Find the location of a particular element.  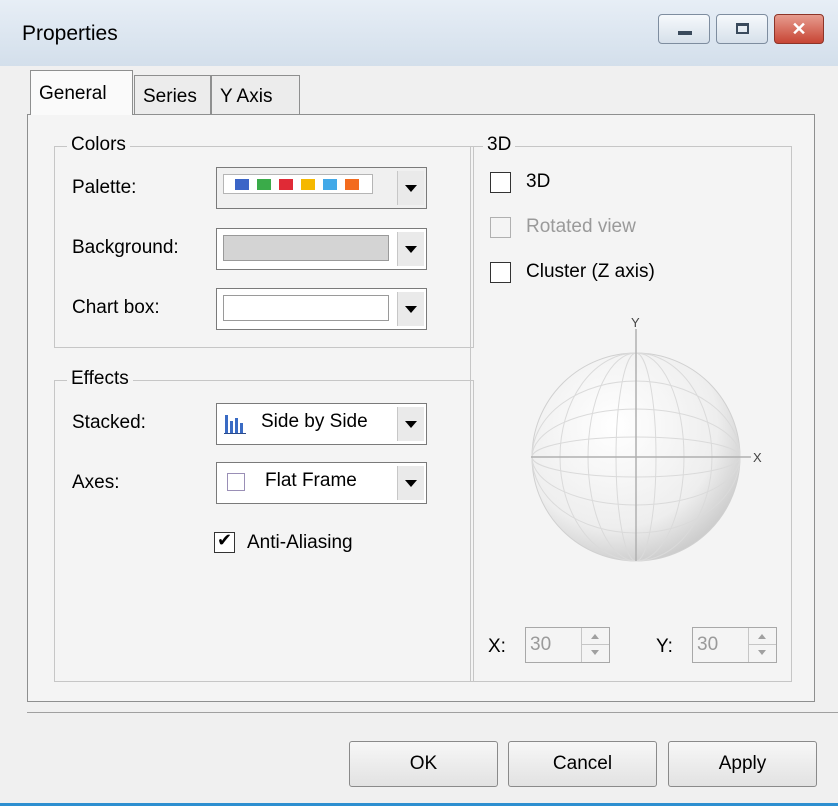

three-d-checkbox is located at coordinates (500, 182).